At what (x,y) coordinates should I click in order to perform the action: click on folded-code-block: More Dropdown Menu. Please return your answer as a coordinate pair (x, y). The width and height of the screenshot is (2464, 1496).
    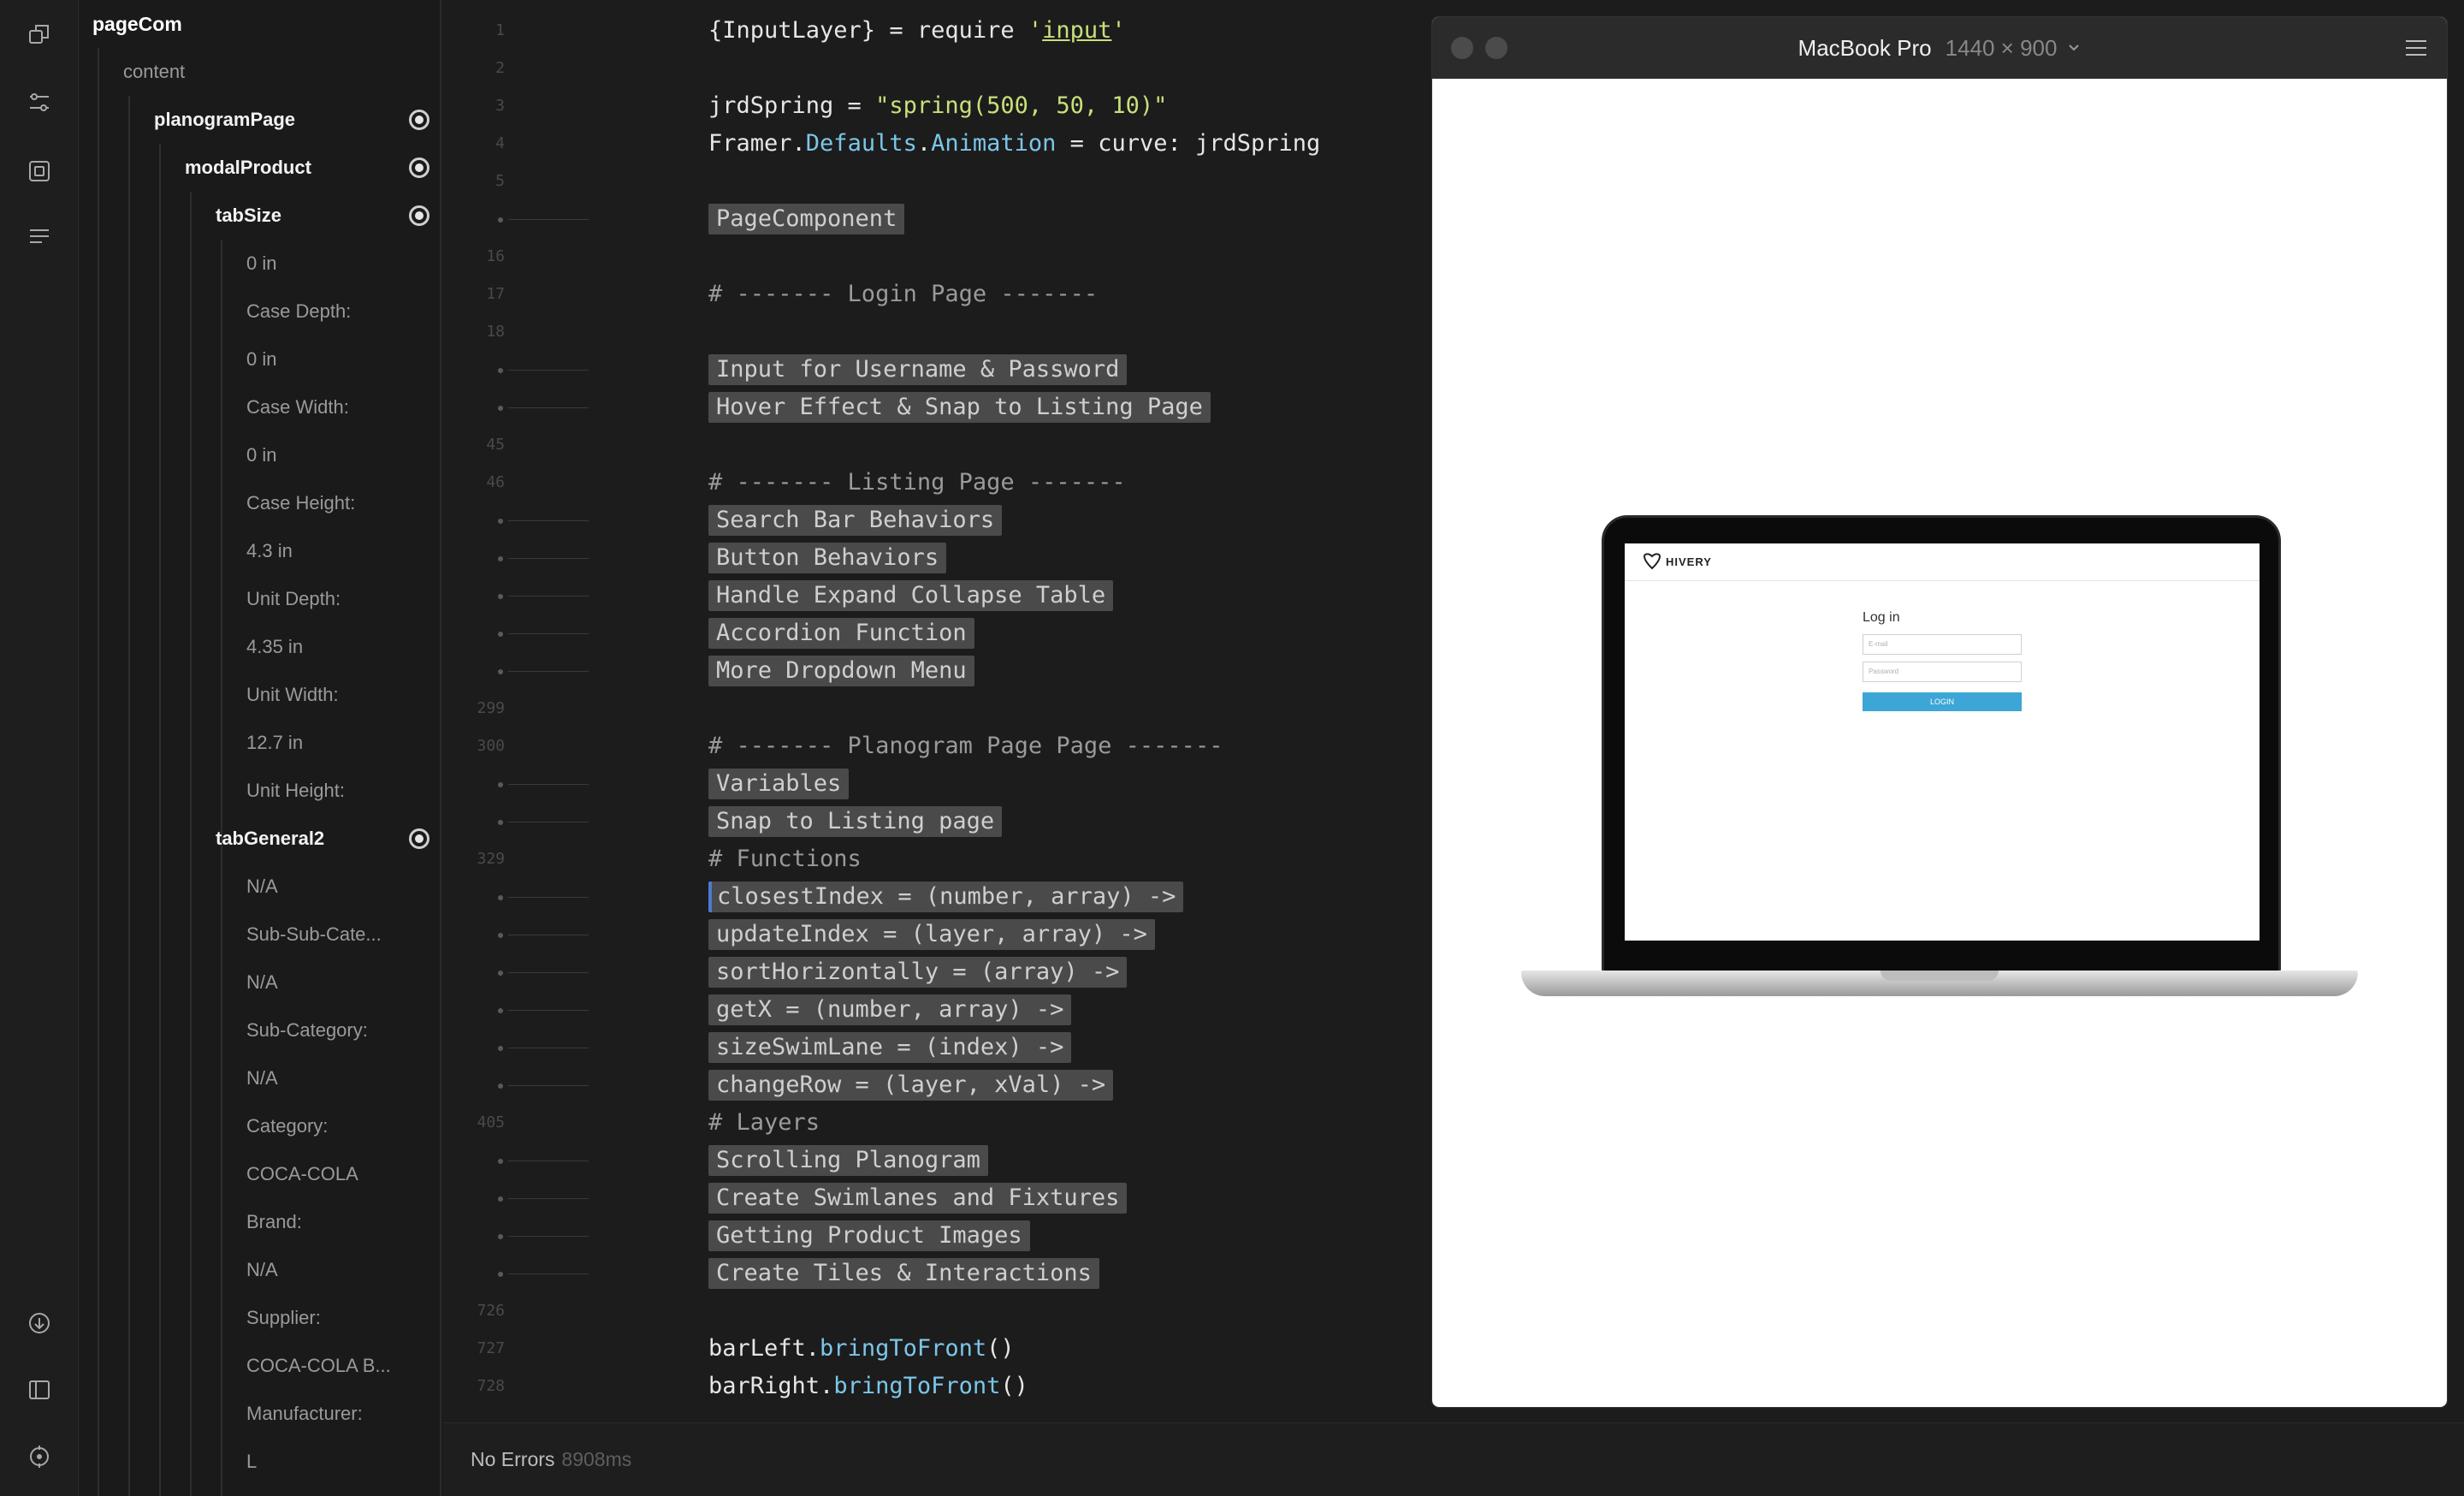
    Looking at the image, I should click on (841, 671).